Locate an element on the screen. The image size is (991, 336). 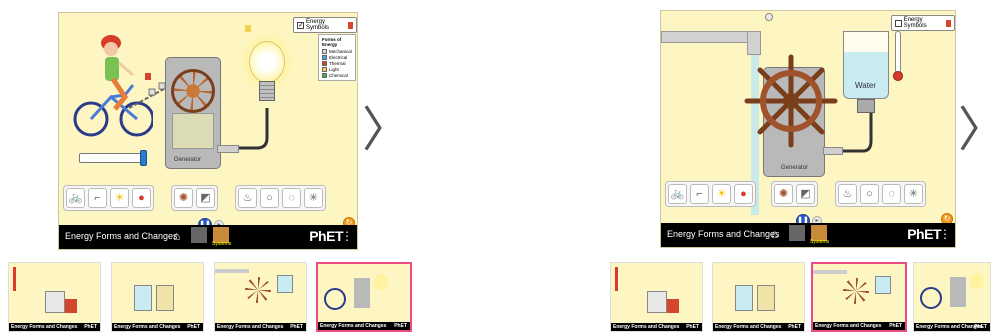
bulb-socket is located at coordinates (267, 91).